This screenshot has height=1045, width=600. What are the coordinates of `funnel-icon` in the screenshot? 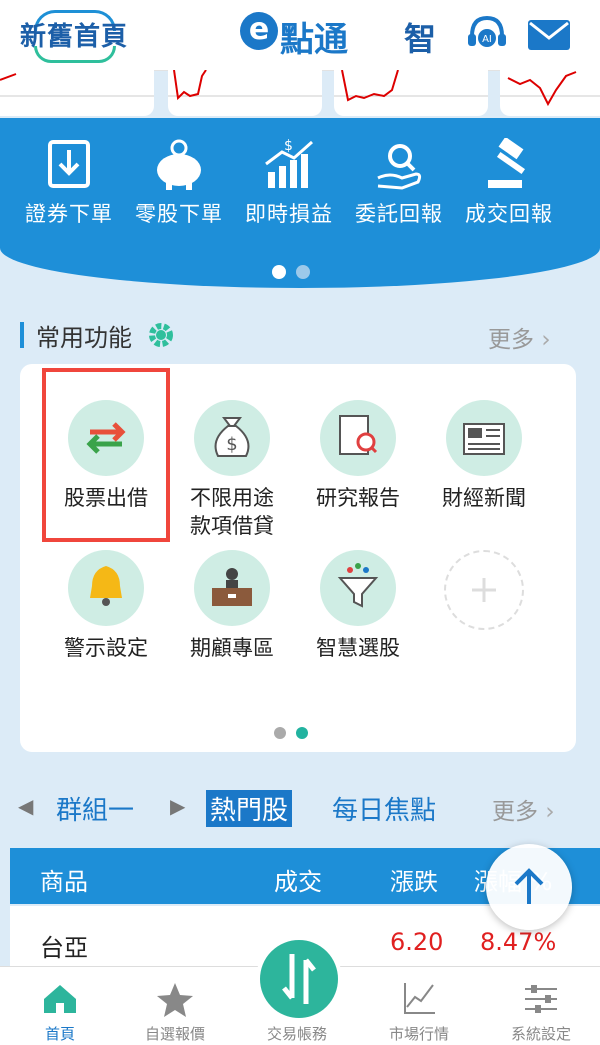 It's located at (358, 588).